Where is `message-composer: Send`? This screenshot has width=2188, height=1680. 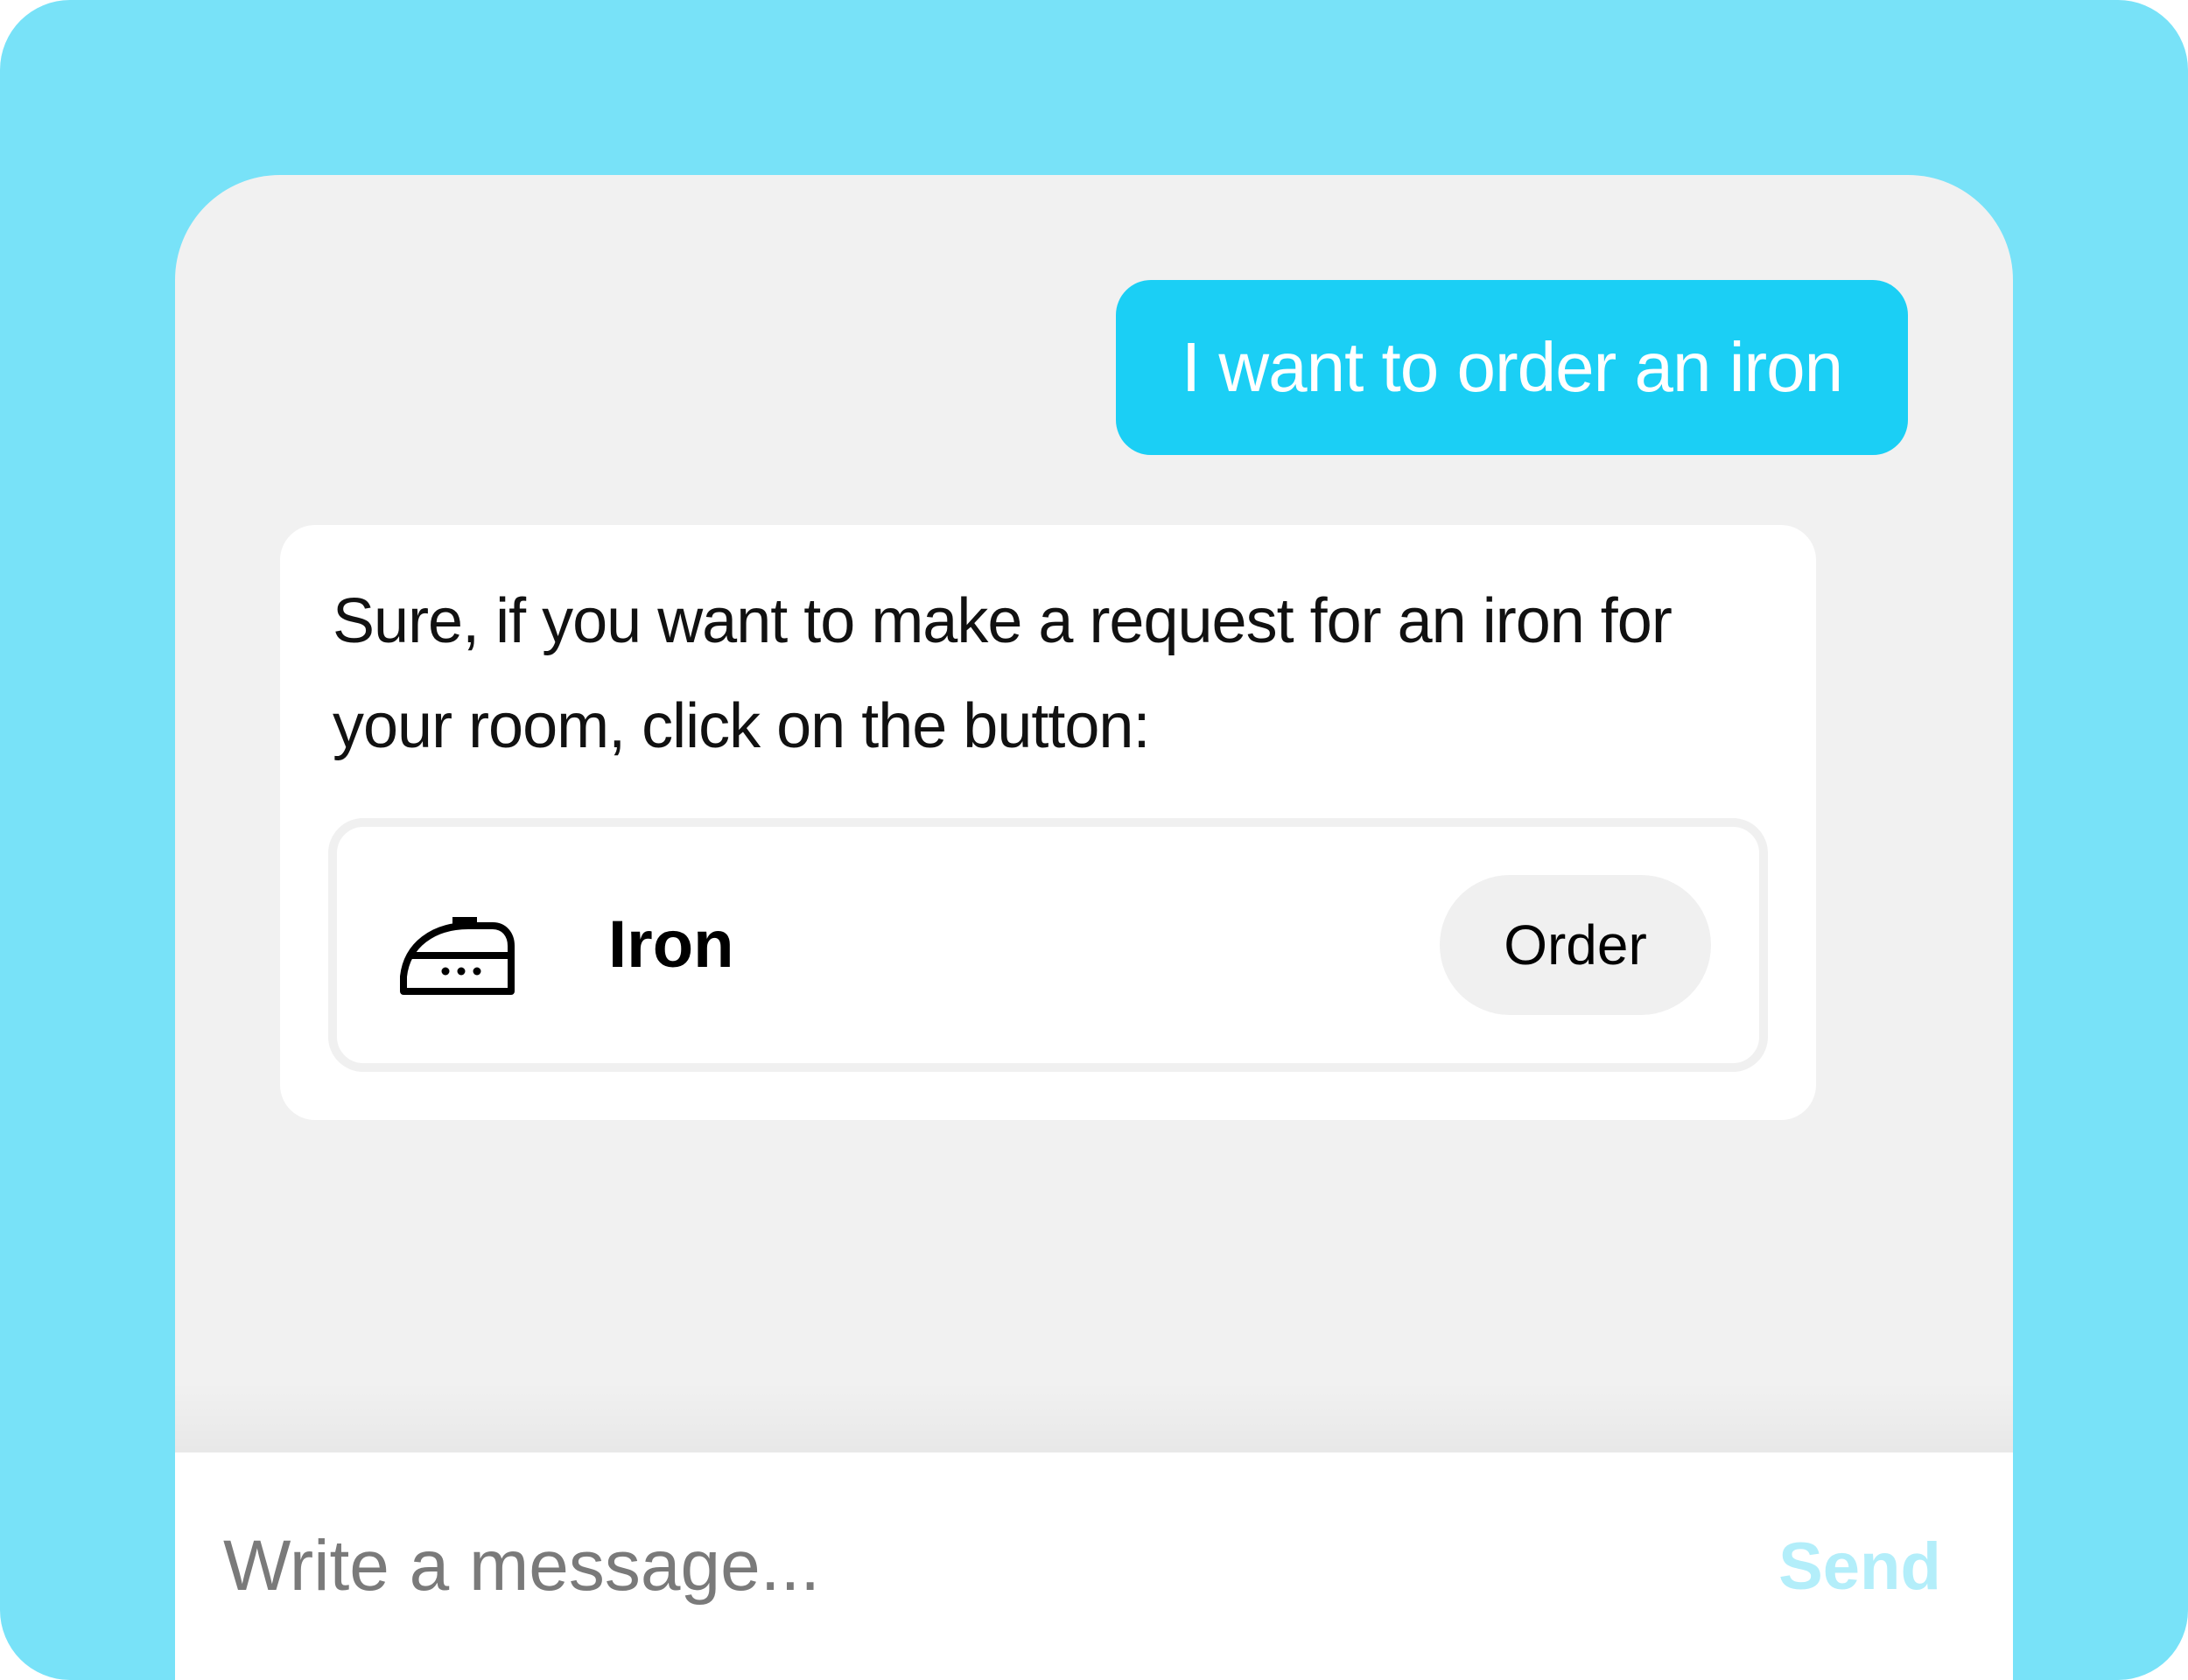 message-composer: Send is located at coordinates (1094, 1566).